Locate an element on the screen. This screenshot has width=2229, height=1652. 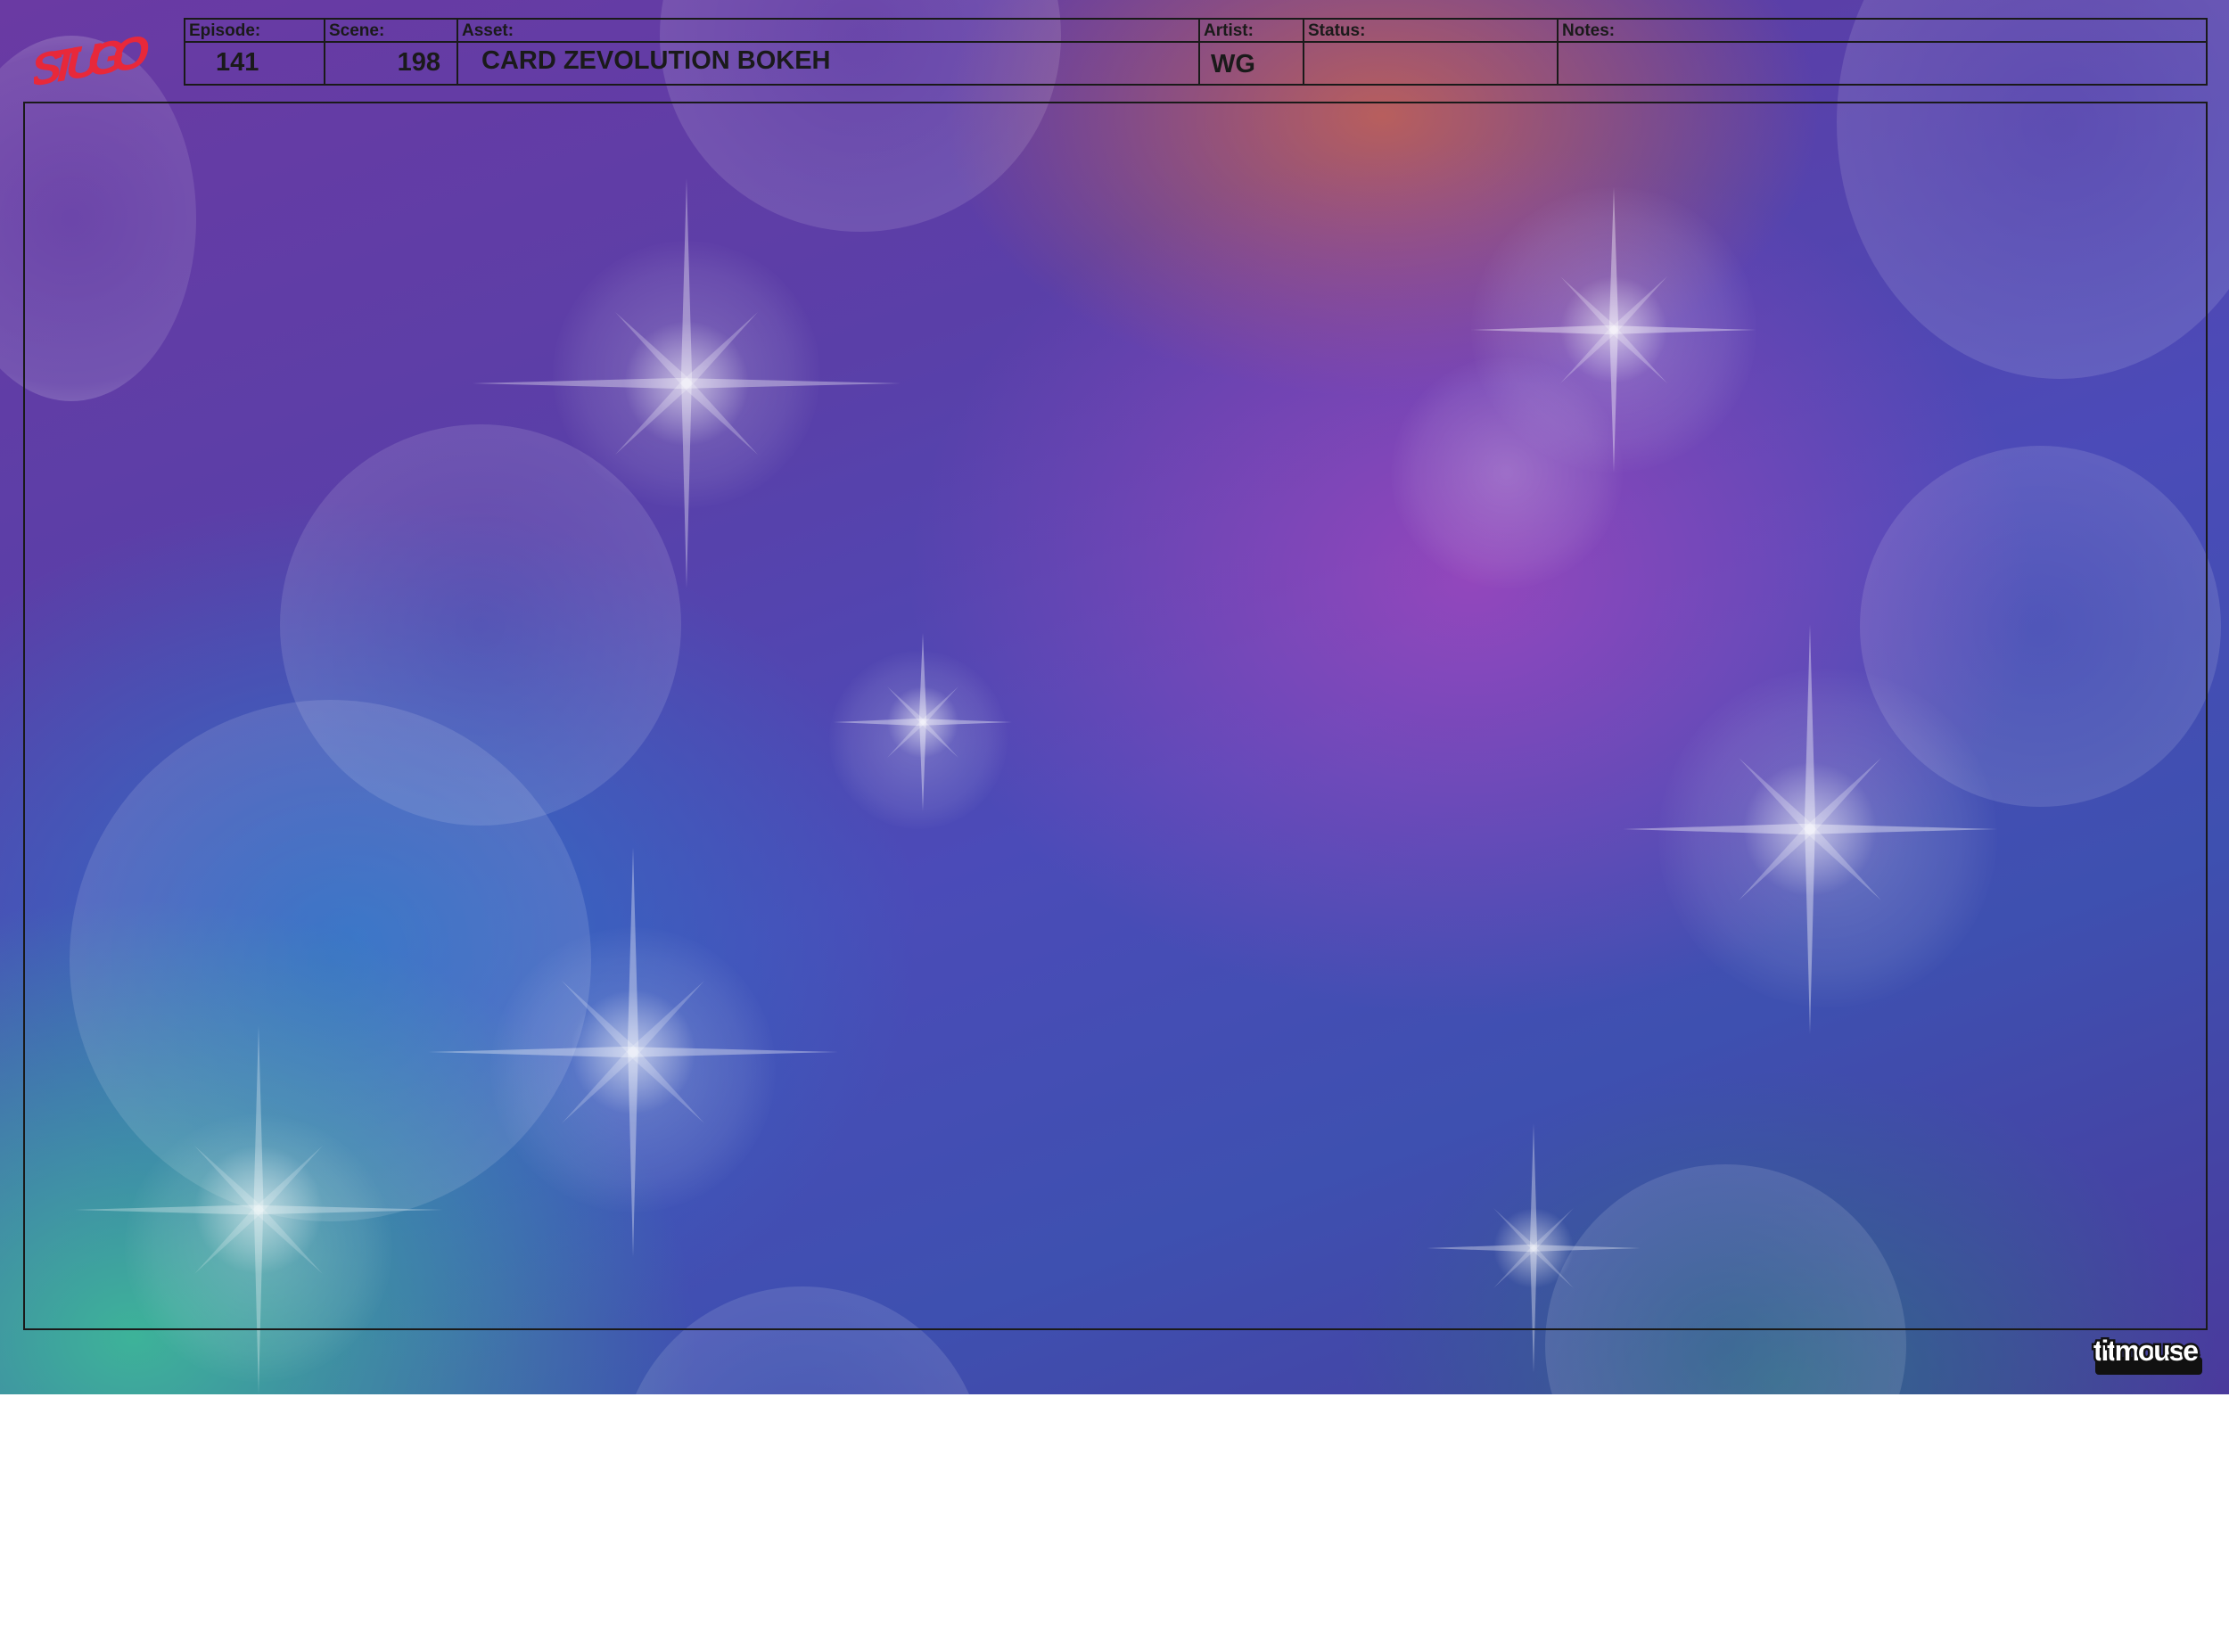
svg-text: titmouse is located at coordinates (2146, 1351).